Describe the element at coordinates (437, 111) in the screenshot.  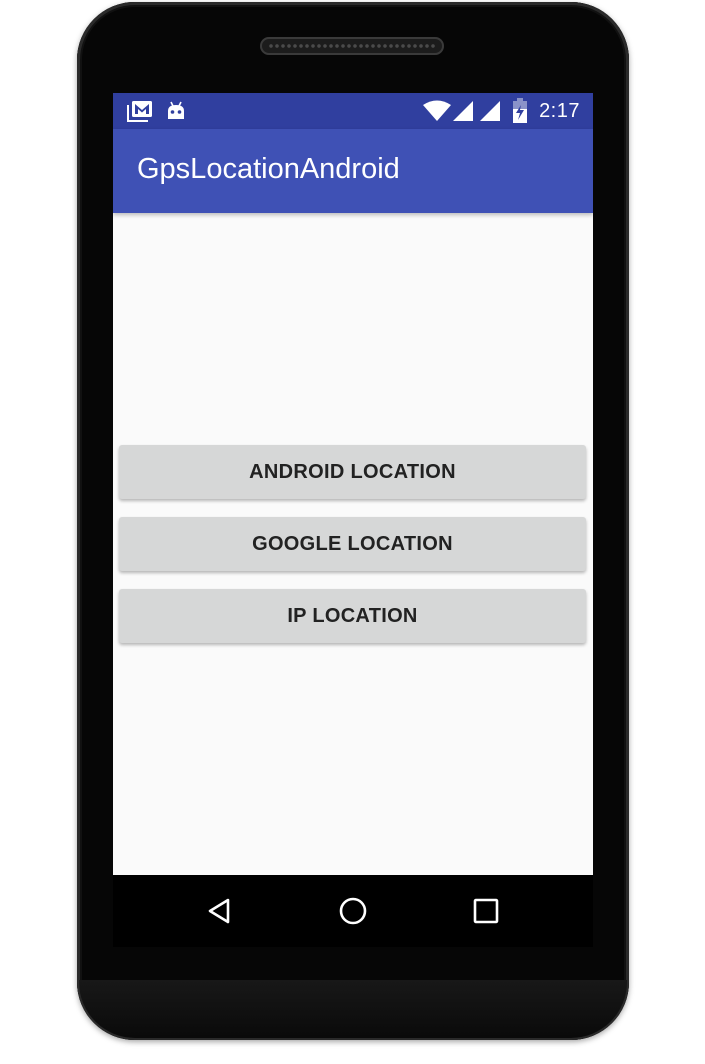
I see `wifi-icon` at that location.